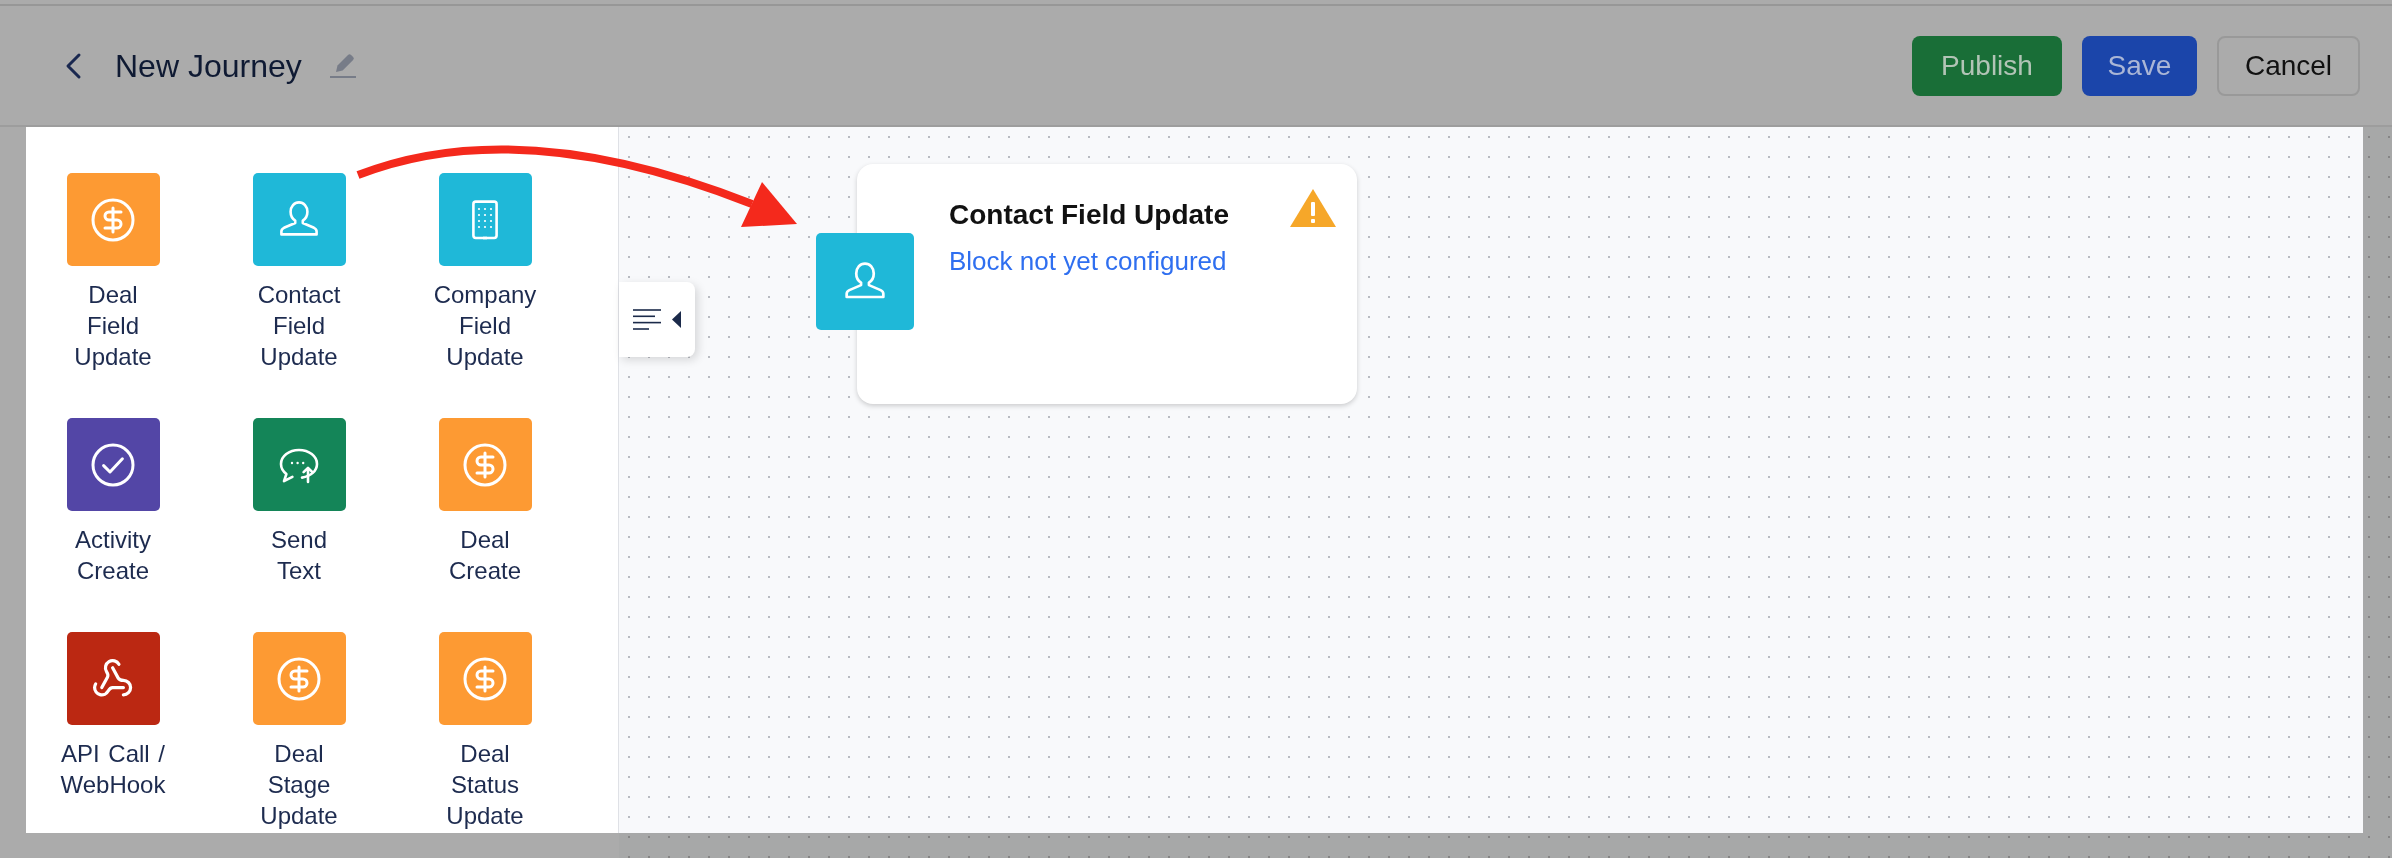 Image resolution: width=2392 pixels, height=858 pixels. Describe the element at coordinates (113, 731) in the screenshot. I see `block-palette-item: API Call / WebHook` at that location.